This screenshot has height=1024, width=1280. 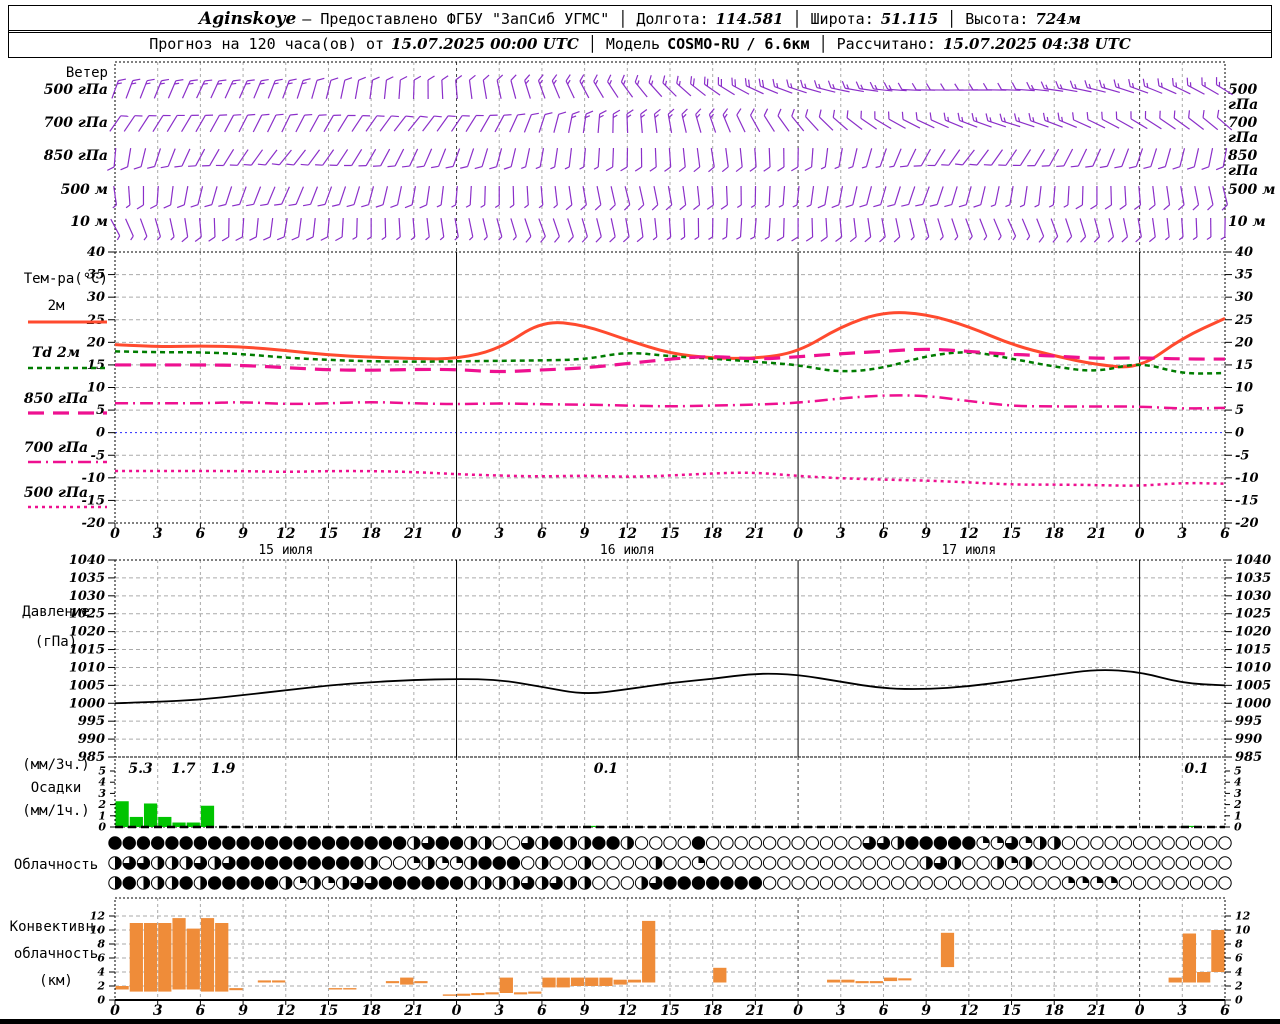 What do you see at coordinates (87, 703) in the screenshot?
I see `svg-text: 1000` at bounding box center [87, 703].